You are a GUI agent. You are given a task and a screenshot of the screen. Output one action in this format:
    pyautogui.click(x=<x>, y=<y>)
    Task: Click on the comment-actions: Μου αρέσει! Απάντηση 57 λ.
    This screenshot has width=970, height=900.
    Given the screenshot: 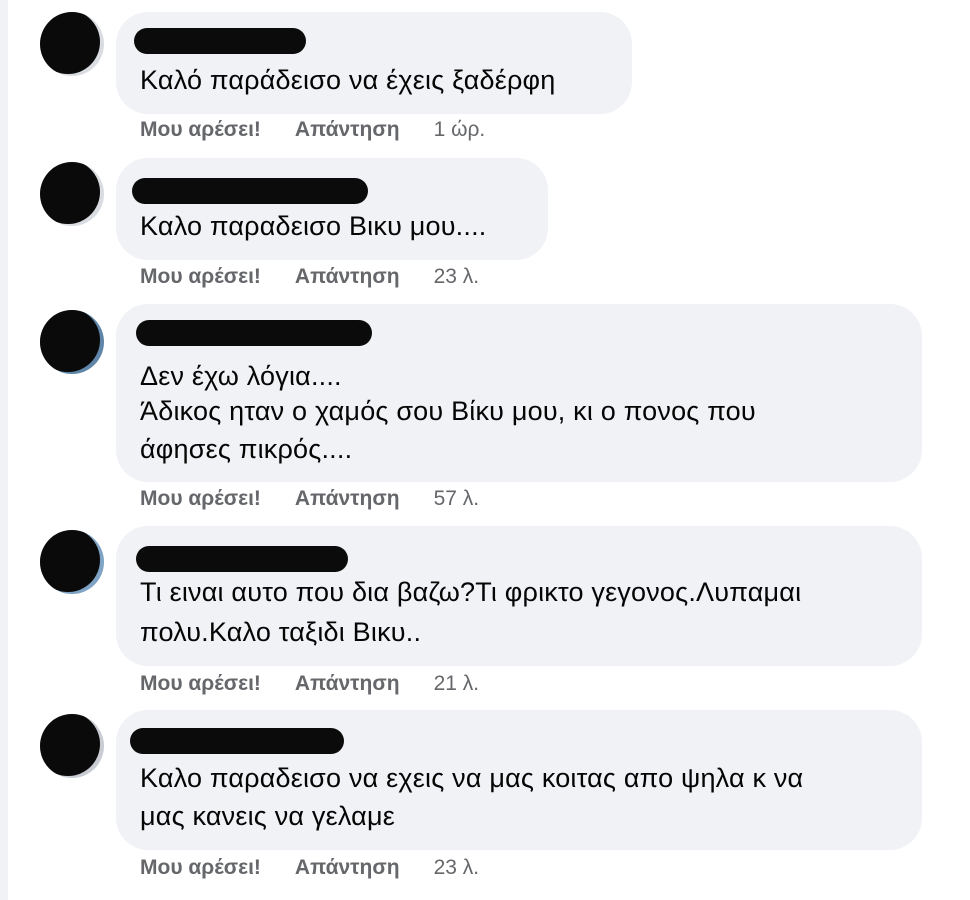 What is the action you would take?
    pyautogui.click(x=309, y=499)
    